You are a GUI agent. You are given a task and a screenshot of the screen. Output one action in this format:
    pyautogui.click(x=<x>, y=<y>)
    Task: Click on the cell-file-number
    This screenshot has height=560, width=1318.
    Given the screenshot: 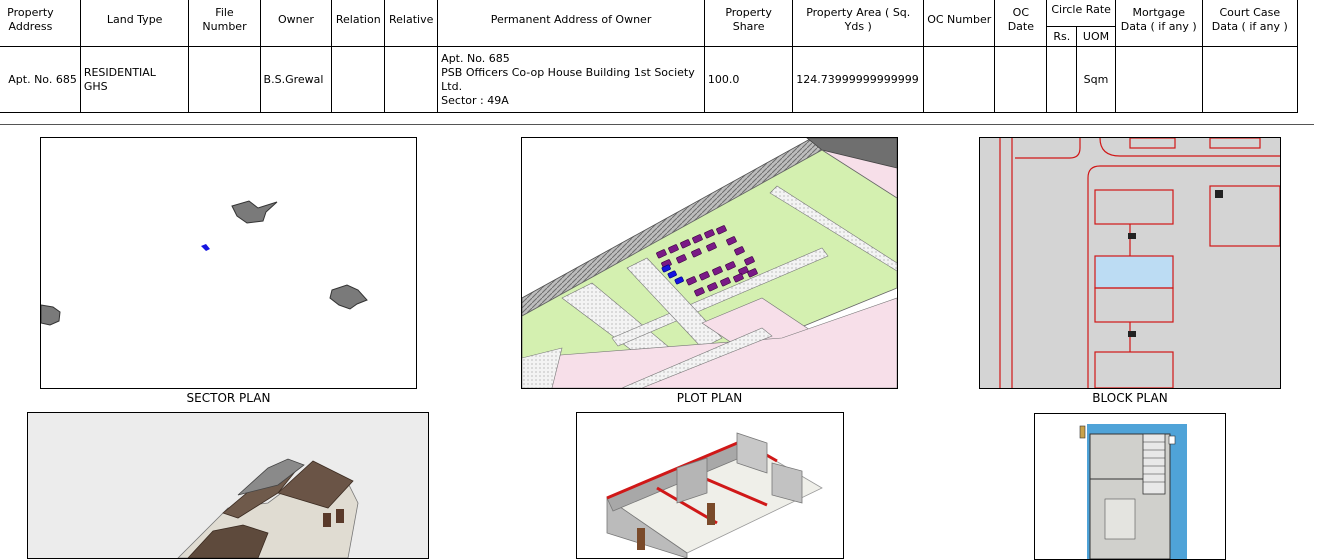 What is the action you would take?
    pyautogui.click(x=224, y=79)
    